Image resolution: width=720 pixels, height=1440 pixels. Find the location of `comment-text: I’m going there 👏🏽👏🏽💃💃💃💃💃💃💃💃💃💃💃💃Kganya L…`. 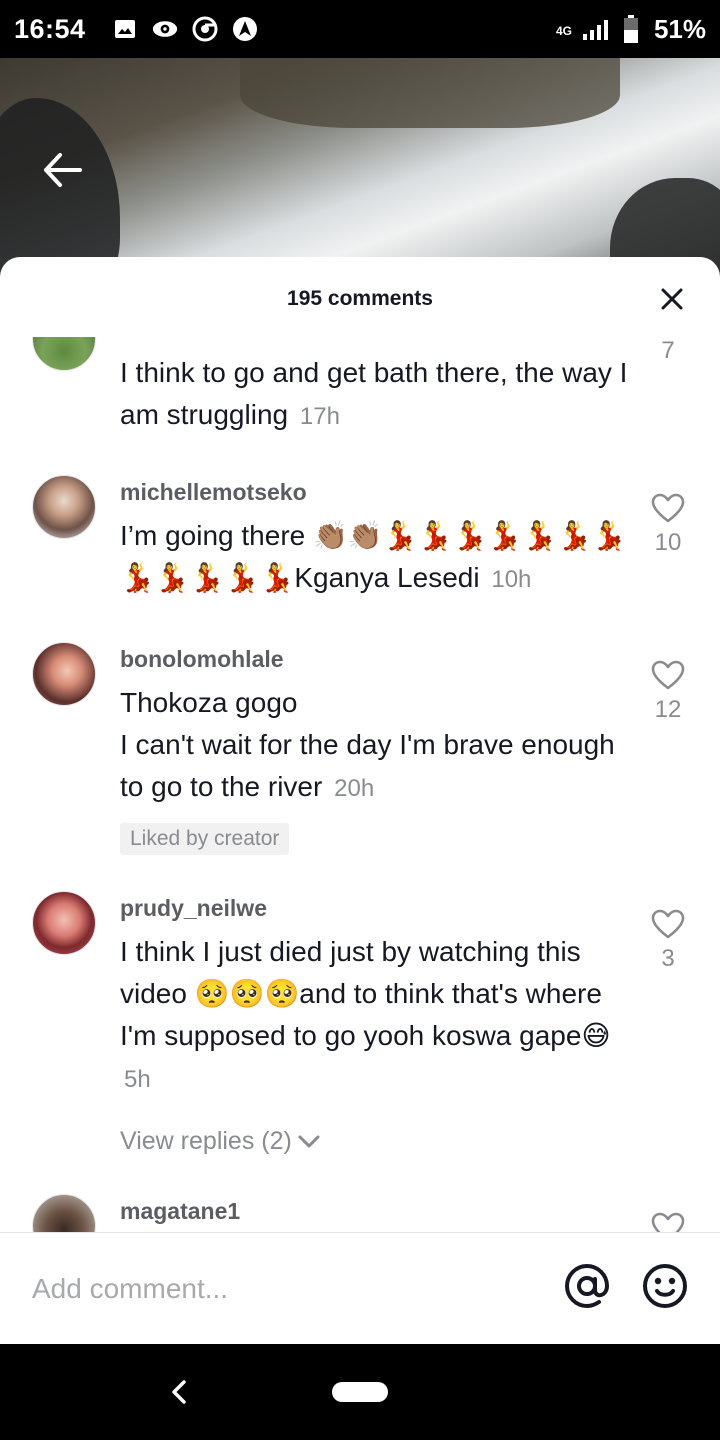

comment-text: I’m going there 👏🏽👏🏽💃💃💃💃💃💃💃💃💃💃💃💃Kganya L… is located at coordinates (373, 556).